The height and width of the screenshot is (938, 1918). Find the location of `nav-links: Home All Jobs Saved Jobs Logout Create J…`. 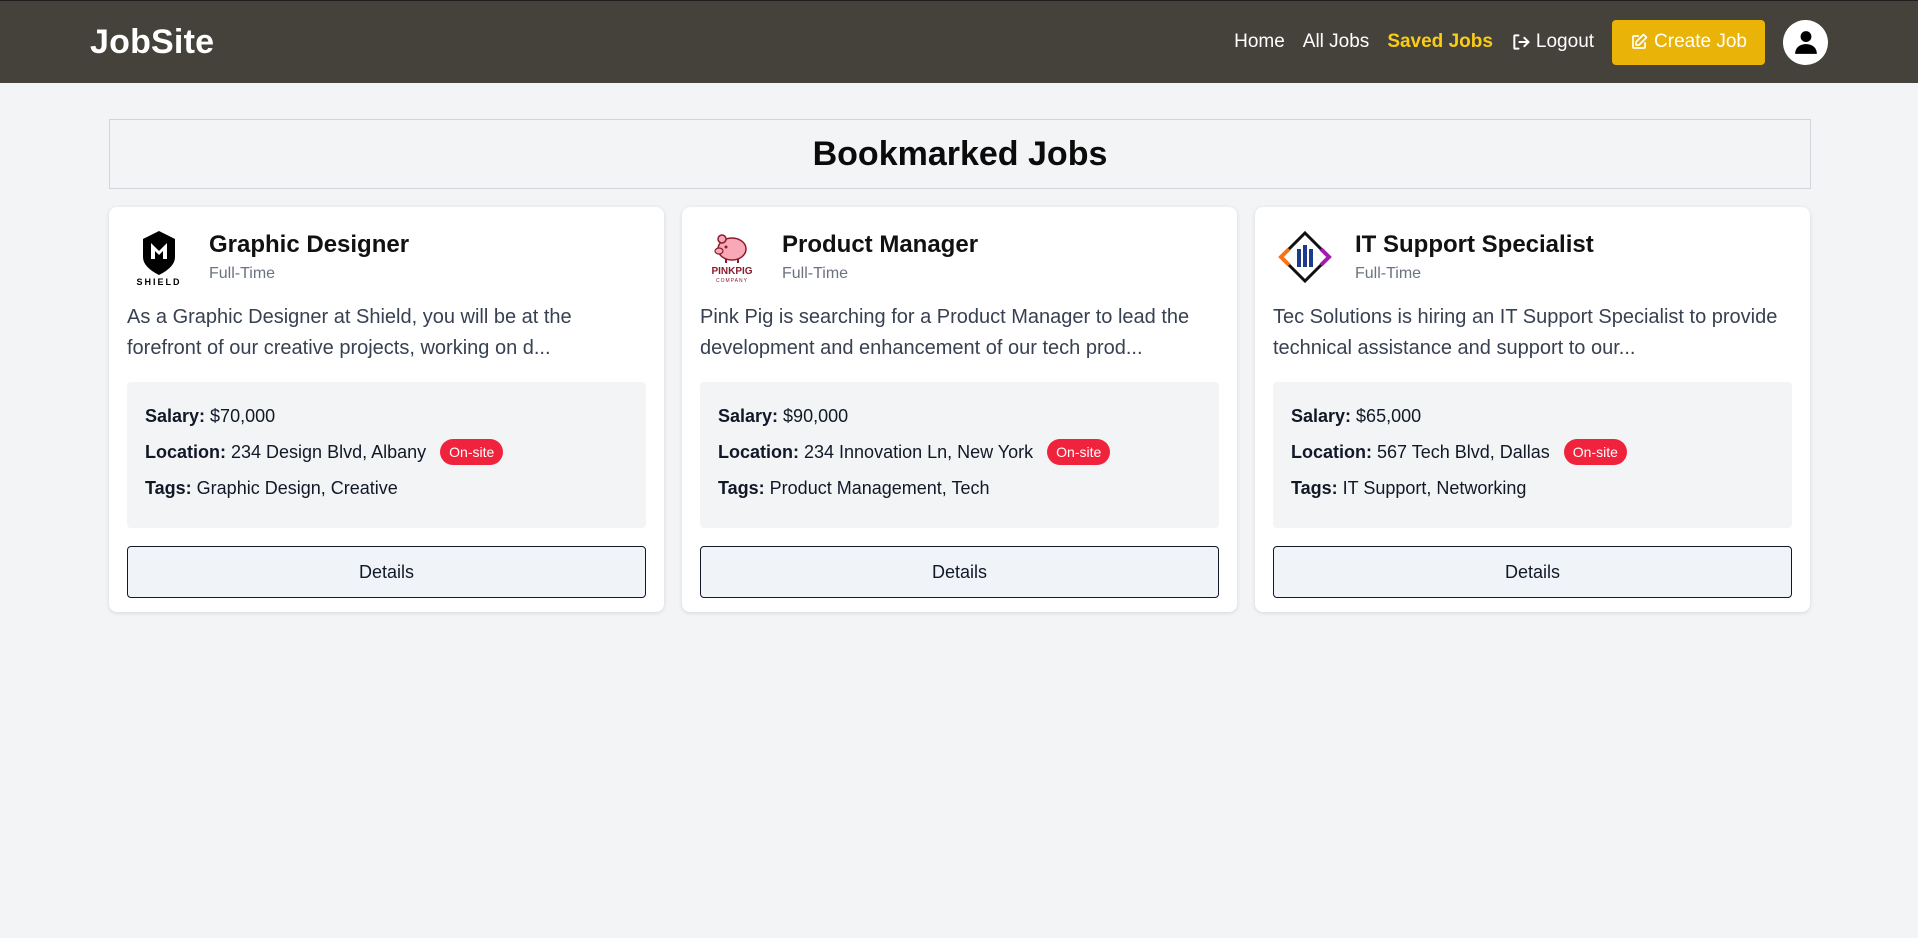

nav-links: Home All Jobs Saved Jobs Logout Create J… is located at coordinates (1522, 42).